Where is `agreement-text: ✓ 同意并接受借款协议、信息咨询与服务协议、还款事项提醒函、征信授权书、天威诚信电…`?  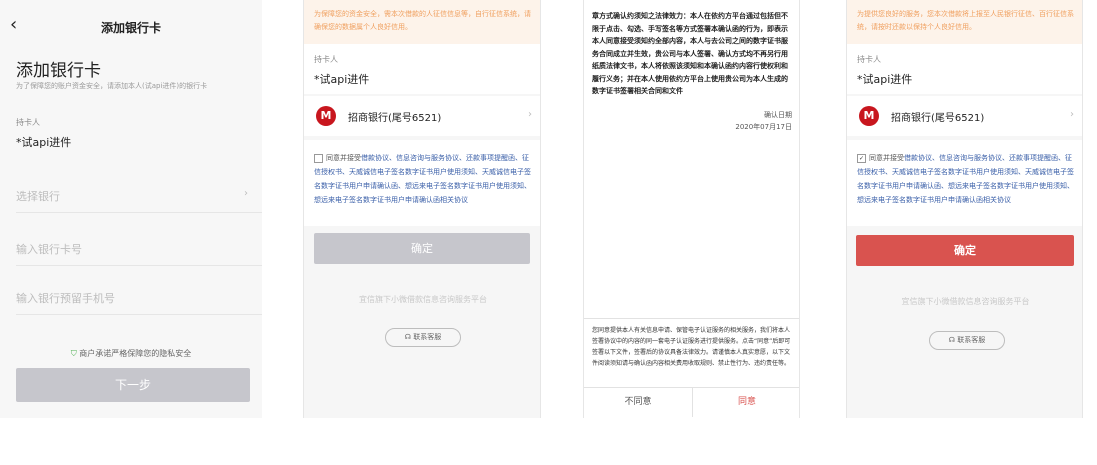
agreement-text: ✓ 同意并接受借款协议、信息咨询与服务协议、还款事项提醒函、征信授权书、天威诚信电… is located at coordinates (966, 179).